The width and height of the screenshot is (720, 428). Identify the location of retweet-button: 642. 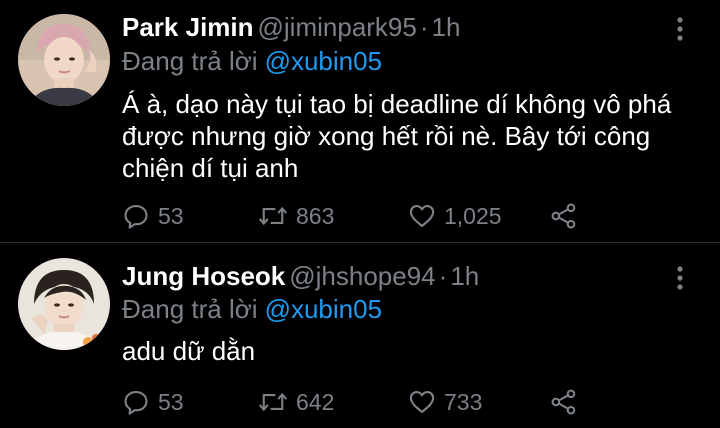
(296, 402).